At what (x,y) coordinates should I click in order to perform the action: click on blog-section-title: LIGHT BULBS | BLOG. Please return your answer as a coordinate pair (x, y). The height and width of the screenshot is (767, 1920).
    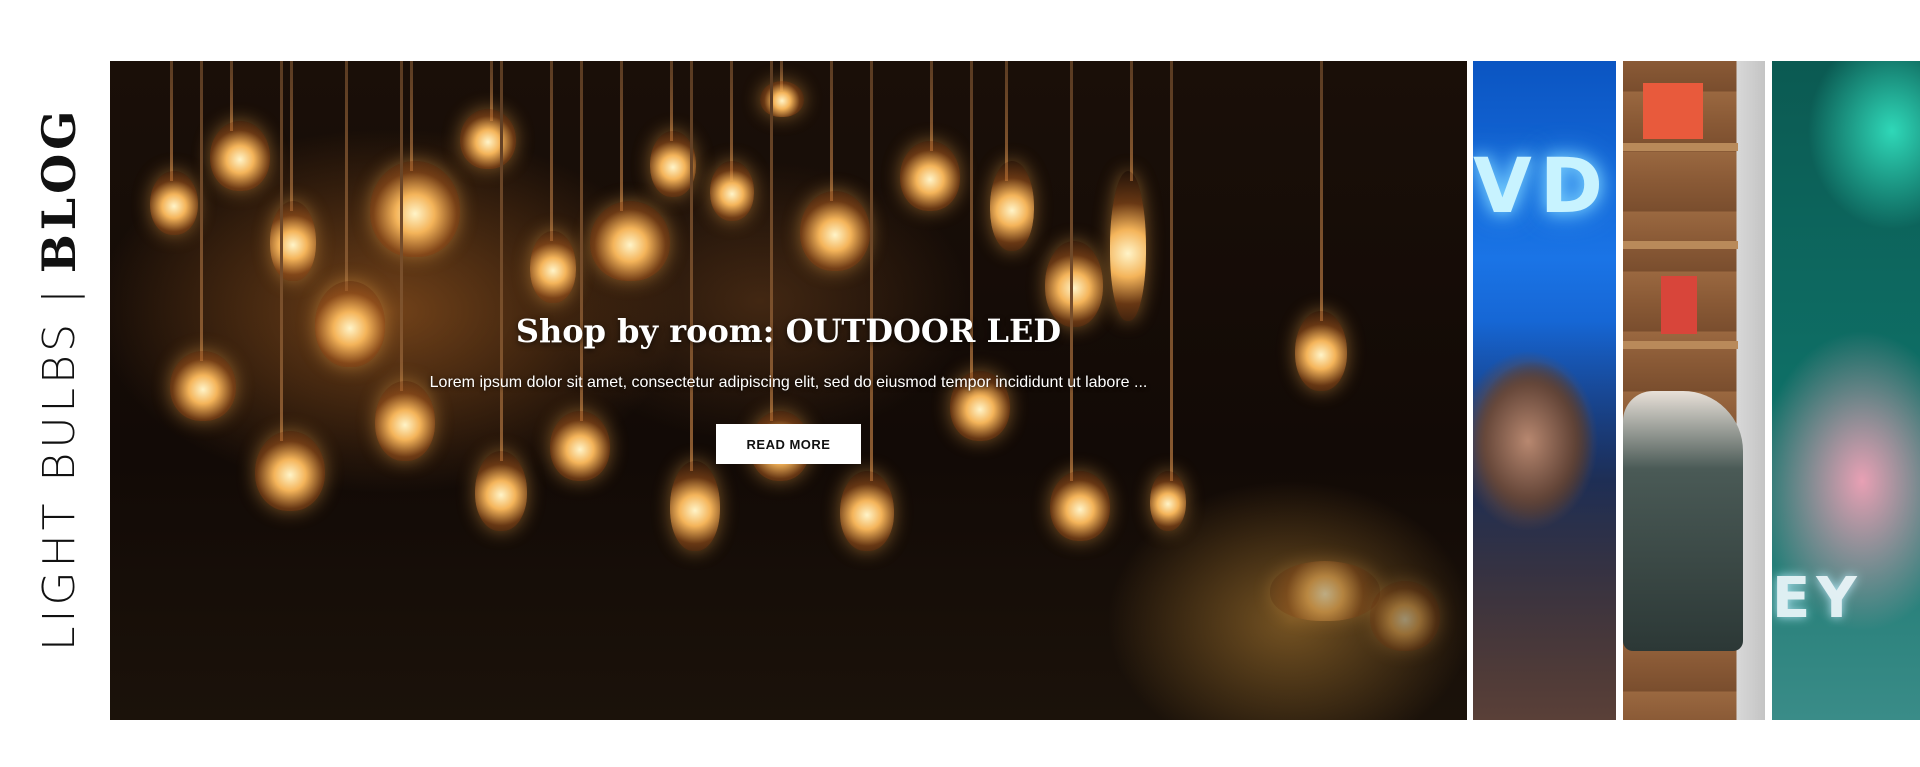
    Looking at the image, I should click on (59, 379).